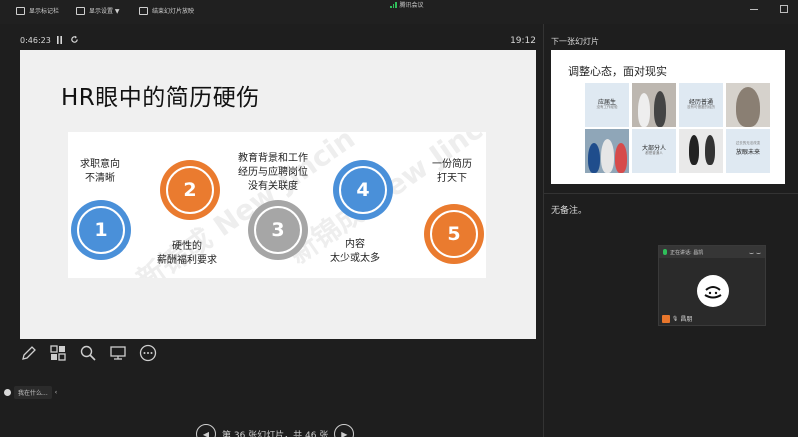  What do you see at coordinates (355, 252) in the screenshot?
I see `caption-4: 内容 太少或太多` at bounding box center [355, 252].